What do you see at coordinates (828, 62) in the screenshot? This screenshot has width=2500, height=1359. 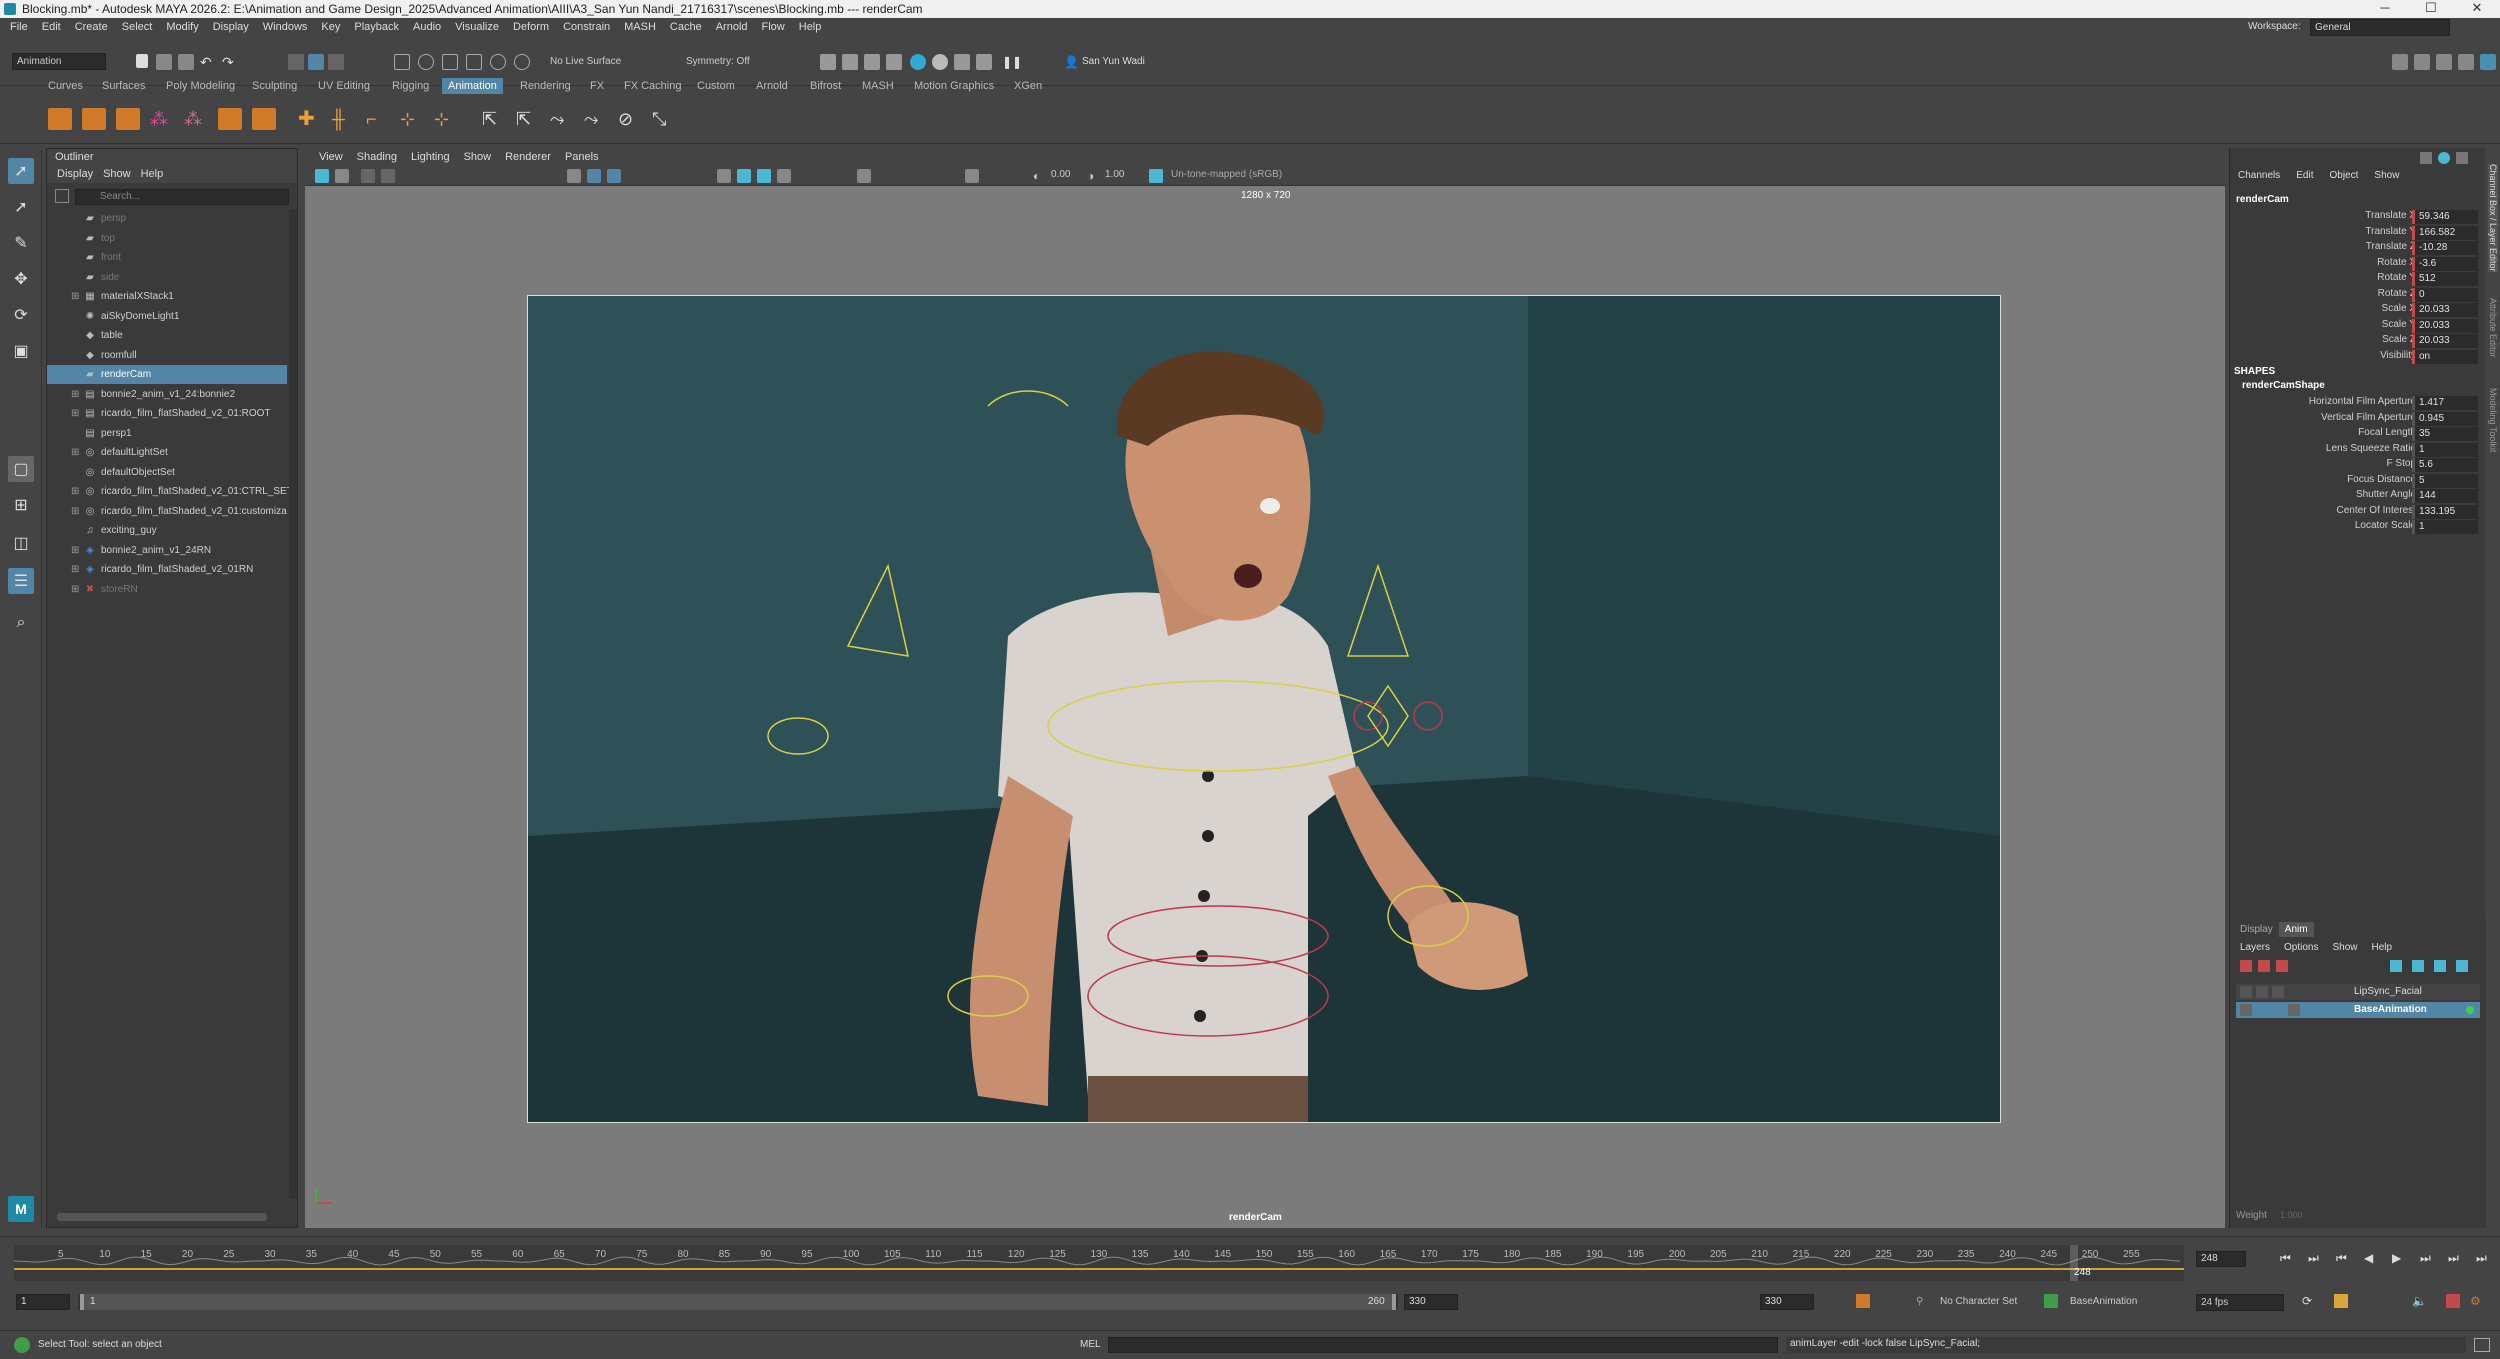 I see `render-view-icon` at bounding box center [828, 62].